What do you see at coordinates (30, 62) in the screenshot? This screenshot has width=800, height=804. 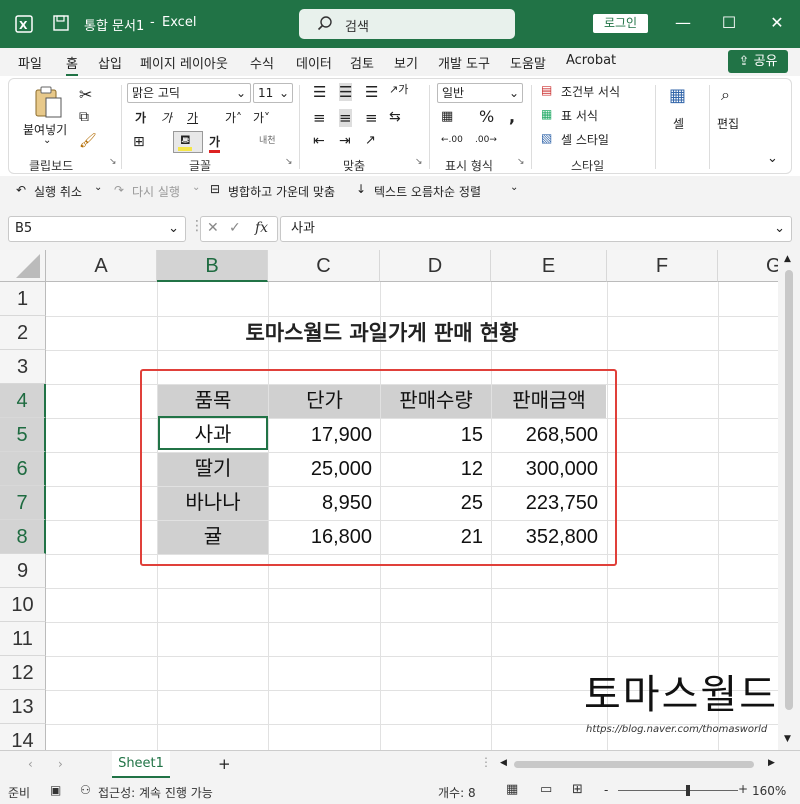 I see `menu-file: 파일` at bounding box center [30, 62].